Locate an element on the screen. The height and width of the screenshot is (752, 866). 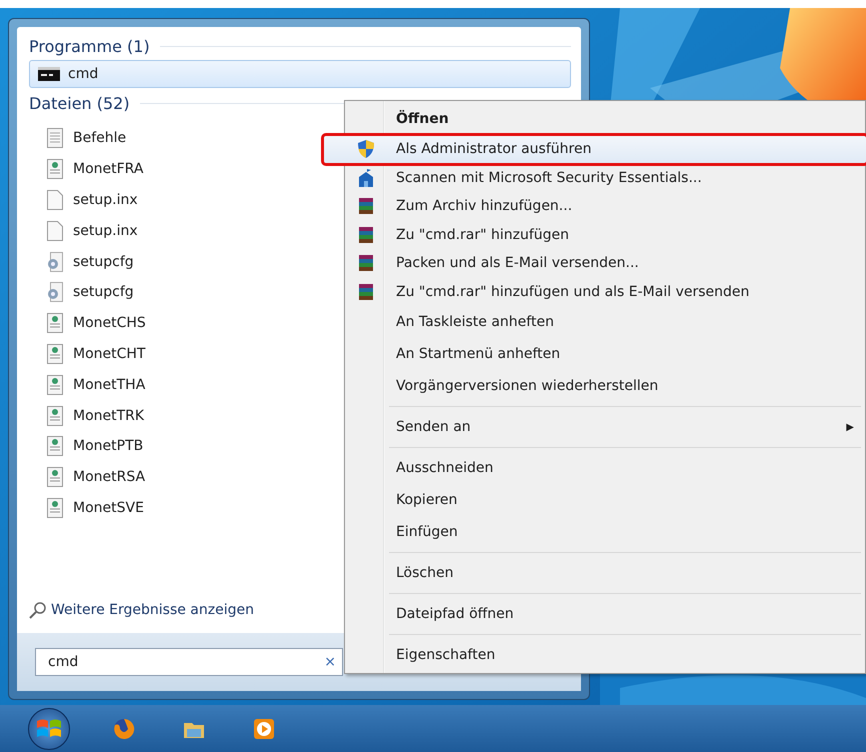
start-button is located at coordinates (49, 729).